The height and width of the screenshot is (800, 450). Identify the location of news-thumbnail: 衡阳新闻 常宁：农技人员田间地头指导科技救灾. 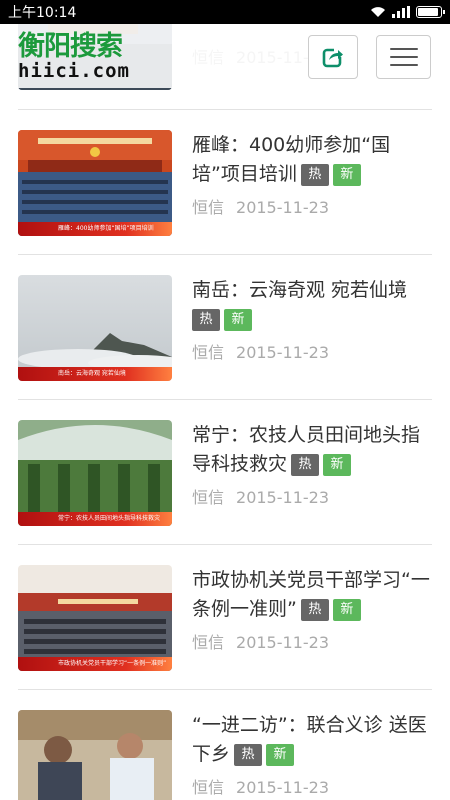
(95, 473).